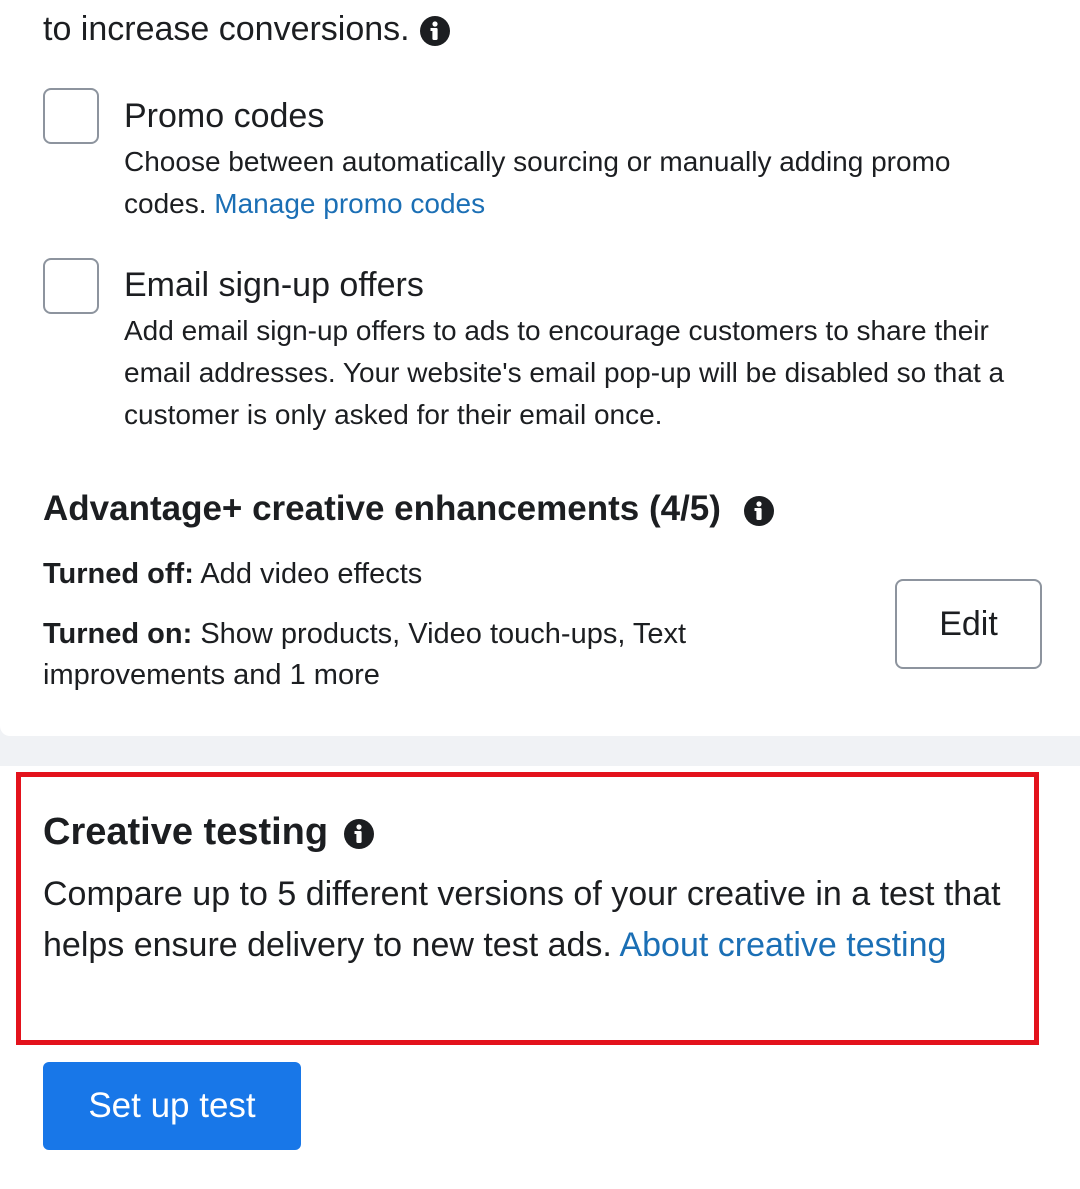  Describe the element at coordinates (226, 29) in the screenshot. I see `intro-text: to increase conversions.` at that location.